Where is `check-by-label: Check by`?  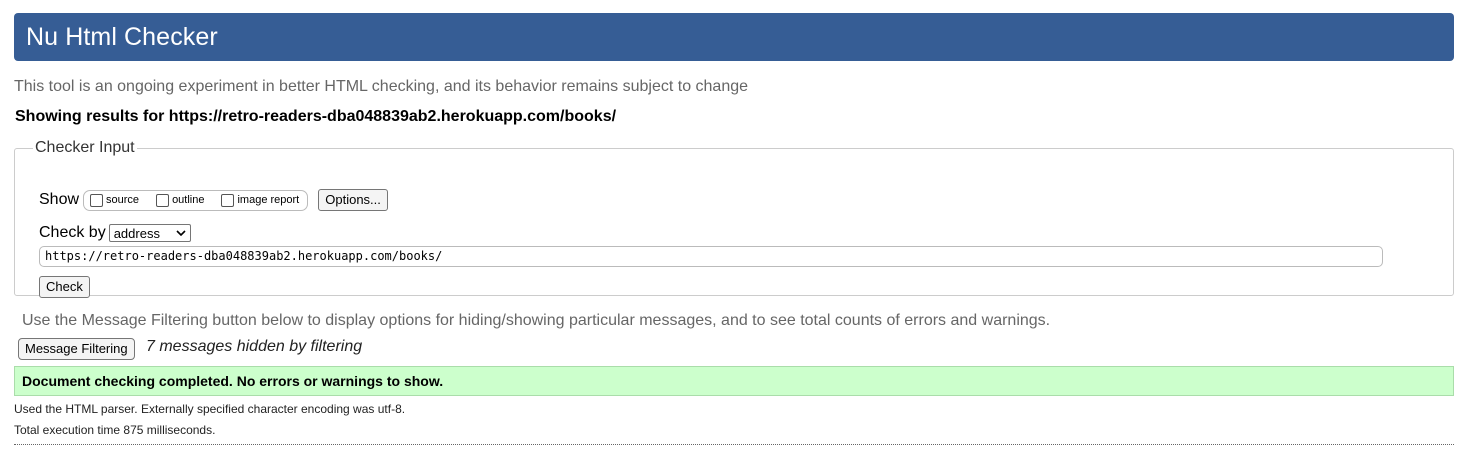 check-by-label: Check by is located at coordinates (72, 232).